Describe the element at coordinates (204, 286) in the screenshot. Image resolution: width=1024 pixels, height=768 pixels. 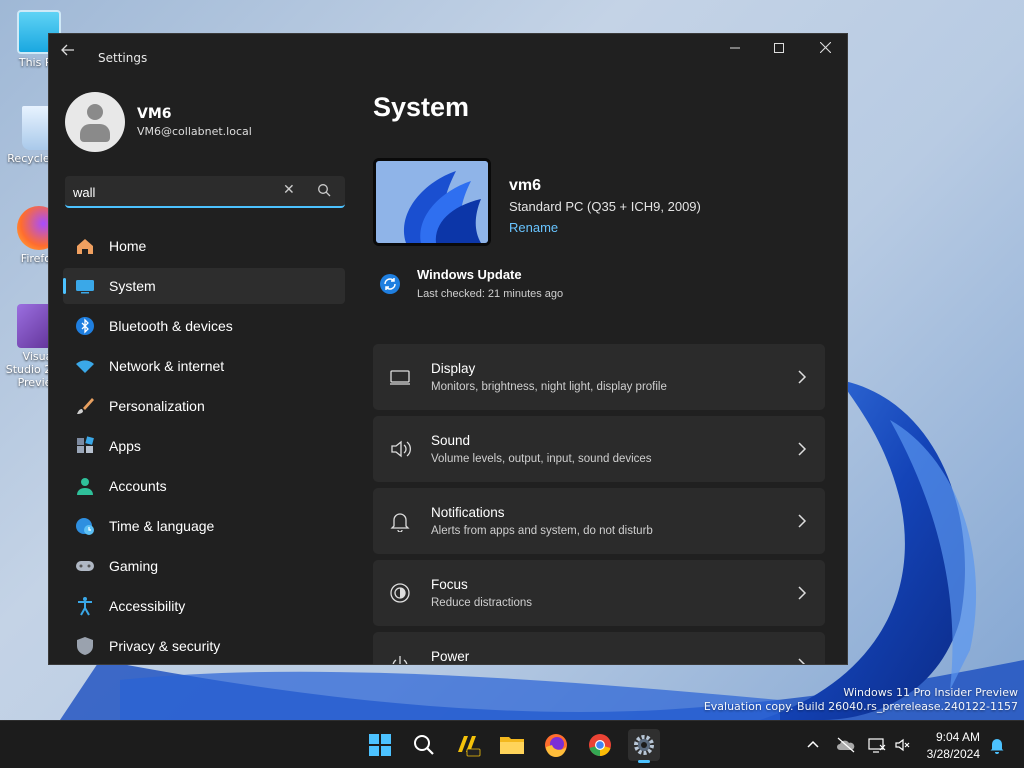
I see `sidebar-item-system: System` at that location.